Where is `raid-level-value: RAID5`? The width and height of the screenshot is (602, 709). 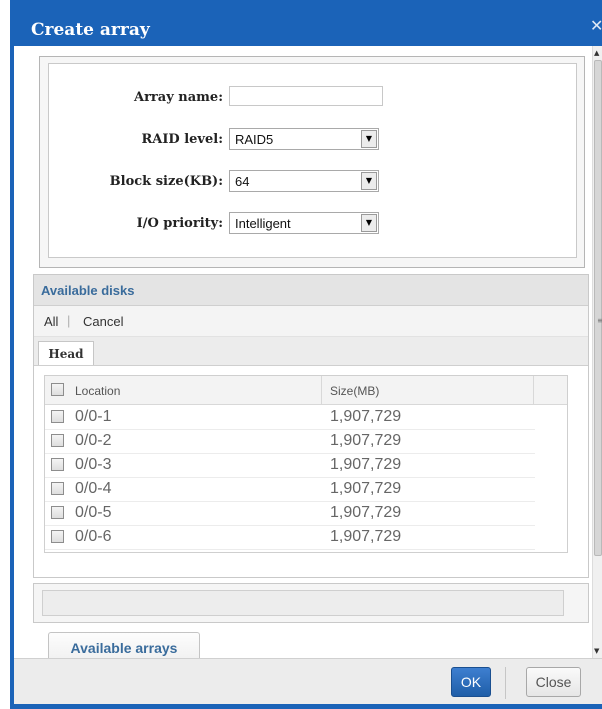
raid-level-value: RAID5 is located at coordinates (254, 139).